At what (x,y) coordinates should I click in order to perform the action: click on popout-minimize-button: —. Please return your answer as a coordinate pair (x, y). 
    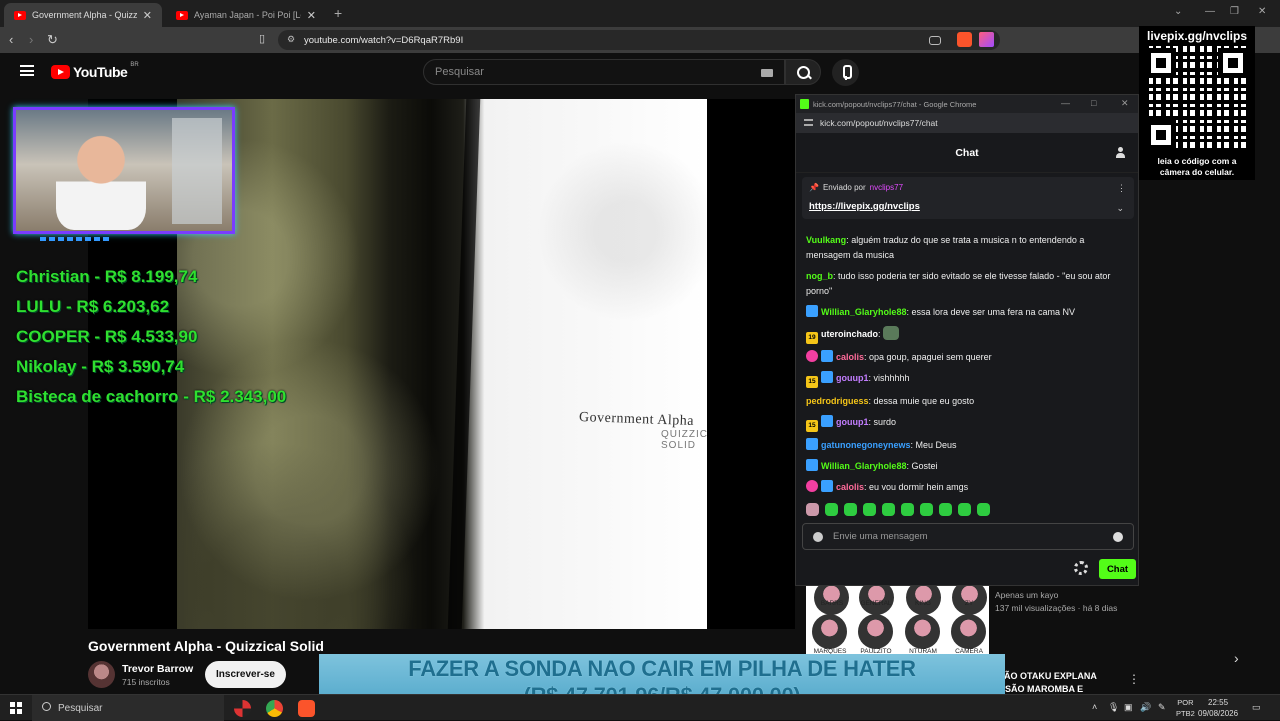
    Looking at the image, I should click on (1065, 103).